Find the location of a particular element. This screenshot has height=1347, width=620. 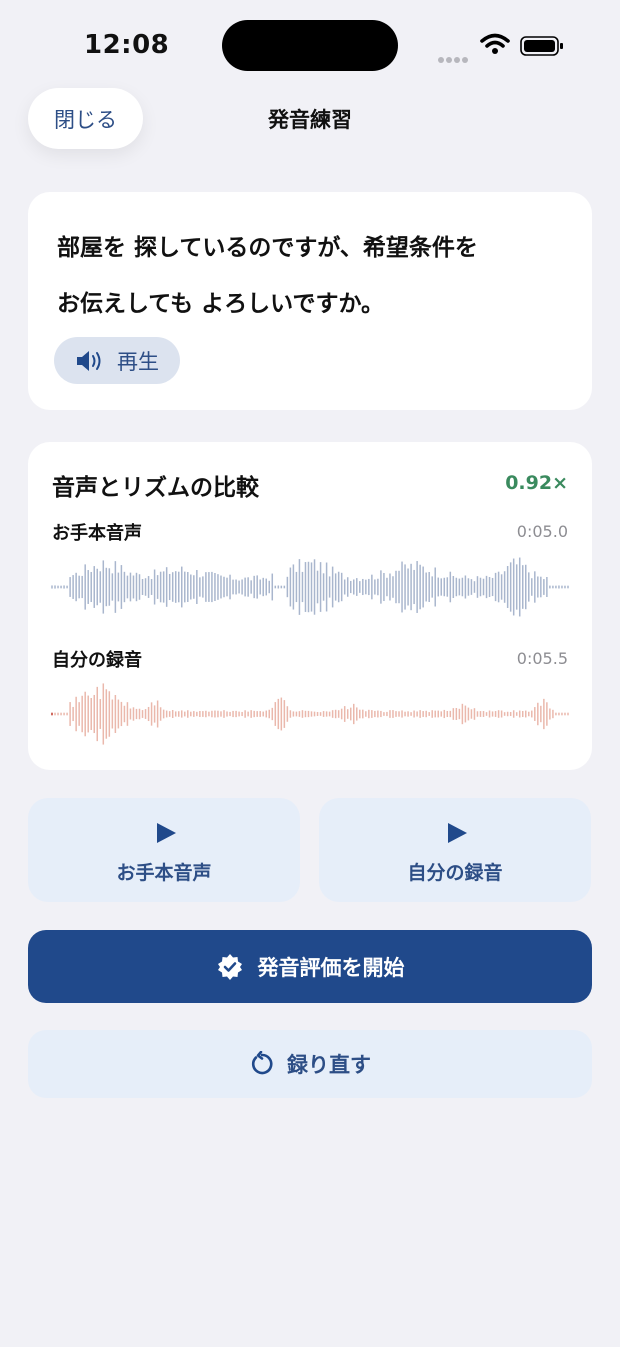

reference-waveform is located at coordinates (310, 587).